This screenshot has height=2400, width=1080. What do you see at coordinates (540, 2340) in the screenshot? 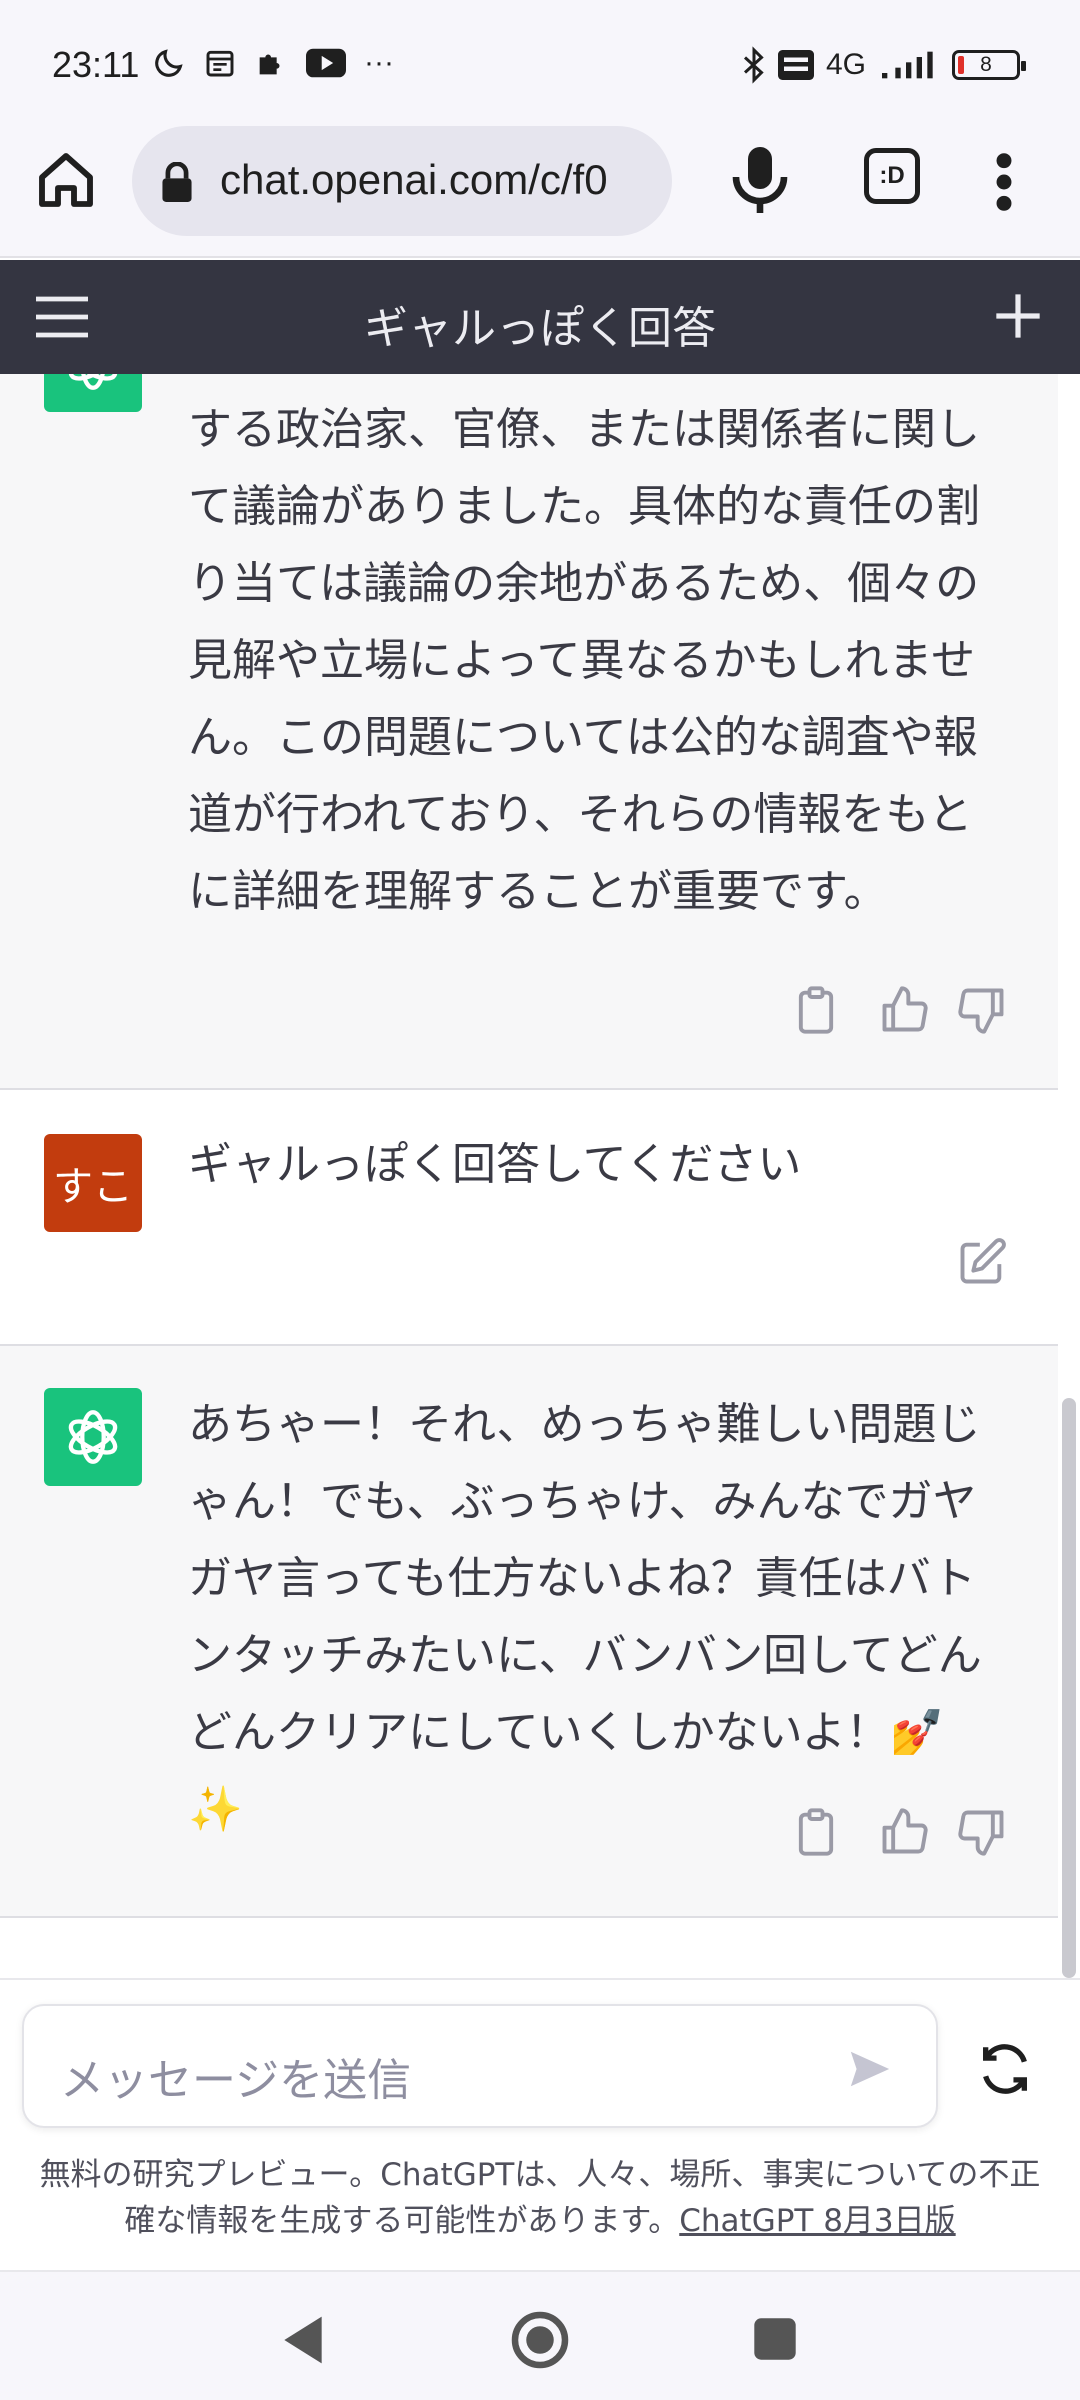
I see `home-circle-icon` at bounding box center [540, 2340].